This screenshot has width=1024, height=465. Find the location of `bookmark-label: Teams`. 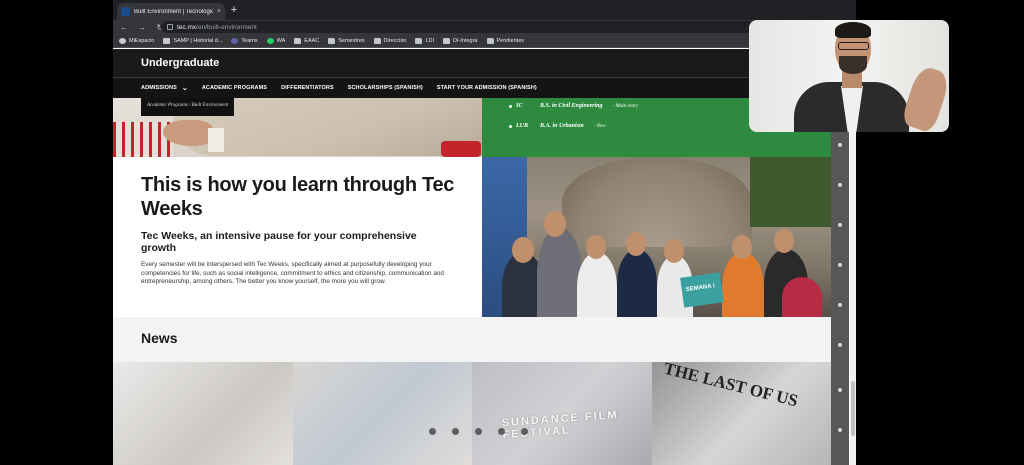

bookmark-label: Teams is located at coordinates (249, 40).